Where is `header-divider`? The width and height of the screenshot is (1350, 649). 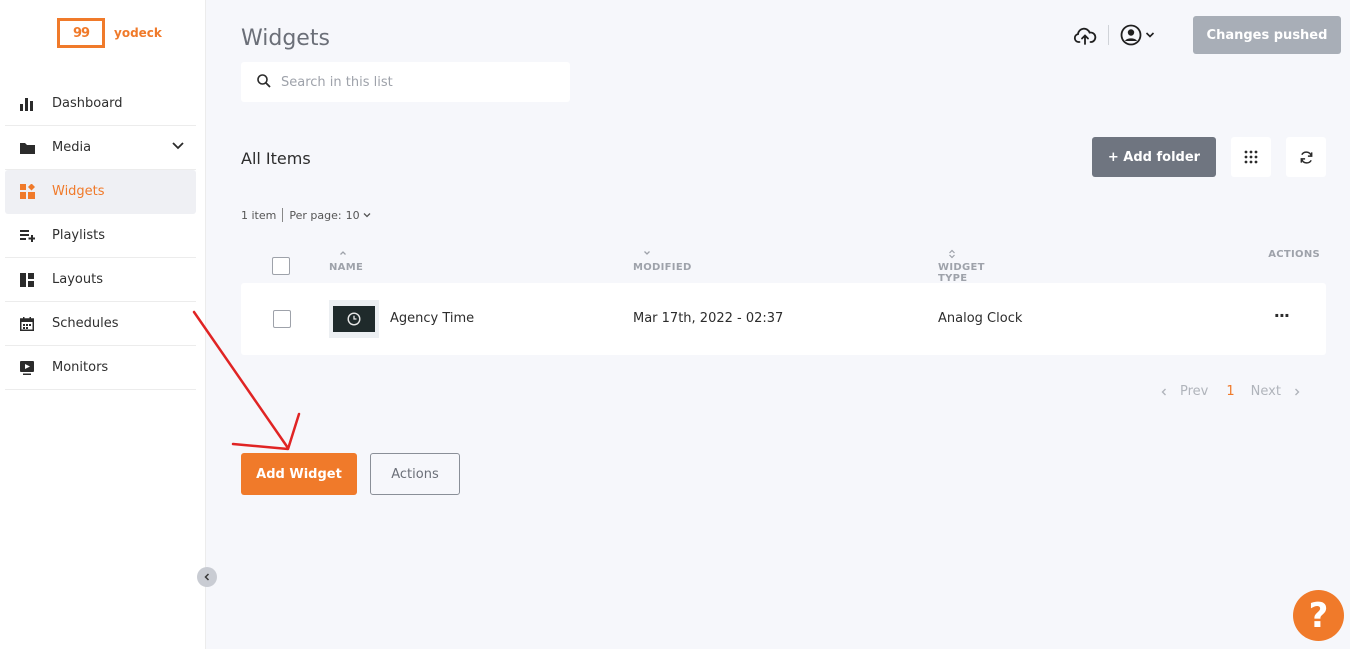
header-divider is located at coordinates (1108, 35).